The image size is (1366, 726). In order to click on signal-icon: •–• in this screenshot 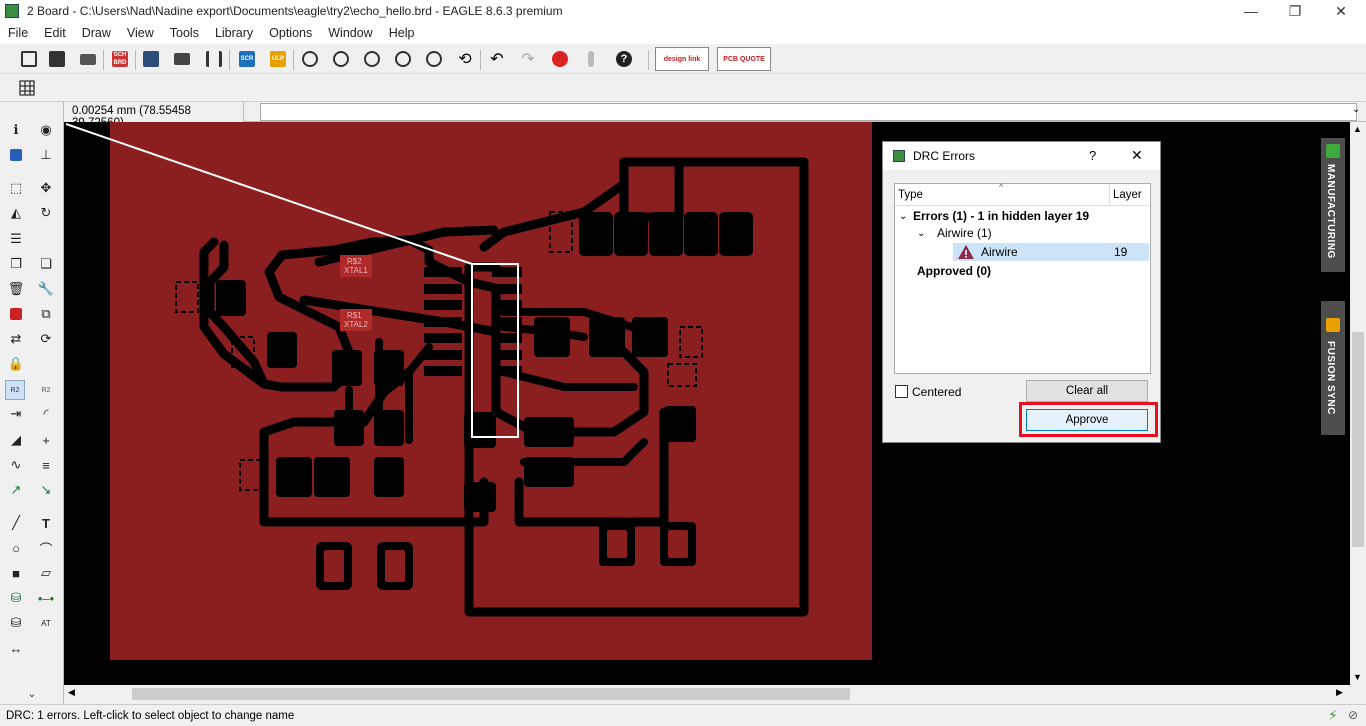, I will do `click(46, 598)`.